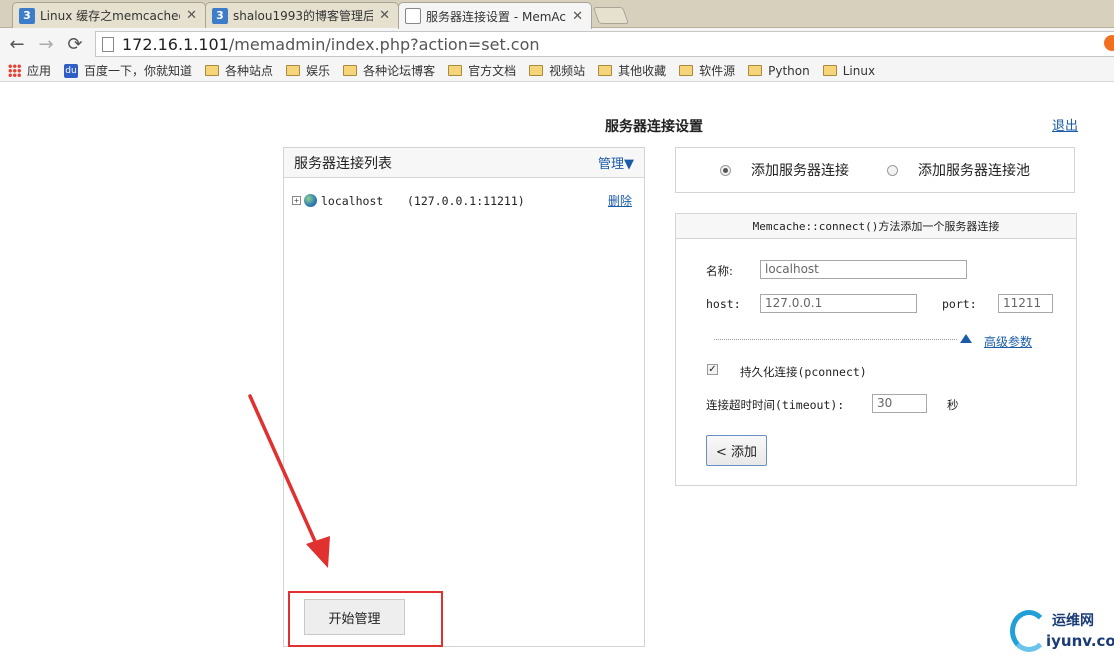 The height and width of the screenshot is (656, 1114). What do you see at coordinates (389, 70) in the screenshot?
I see `bookmark-folder: 各种论坛博客` at bounding box center [389, 70].